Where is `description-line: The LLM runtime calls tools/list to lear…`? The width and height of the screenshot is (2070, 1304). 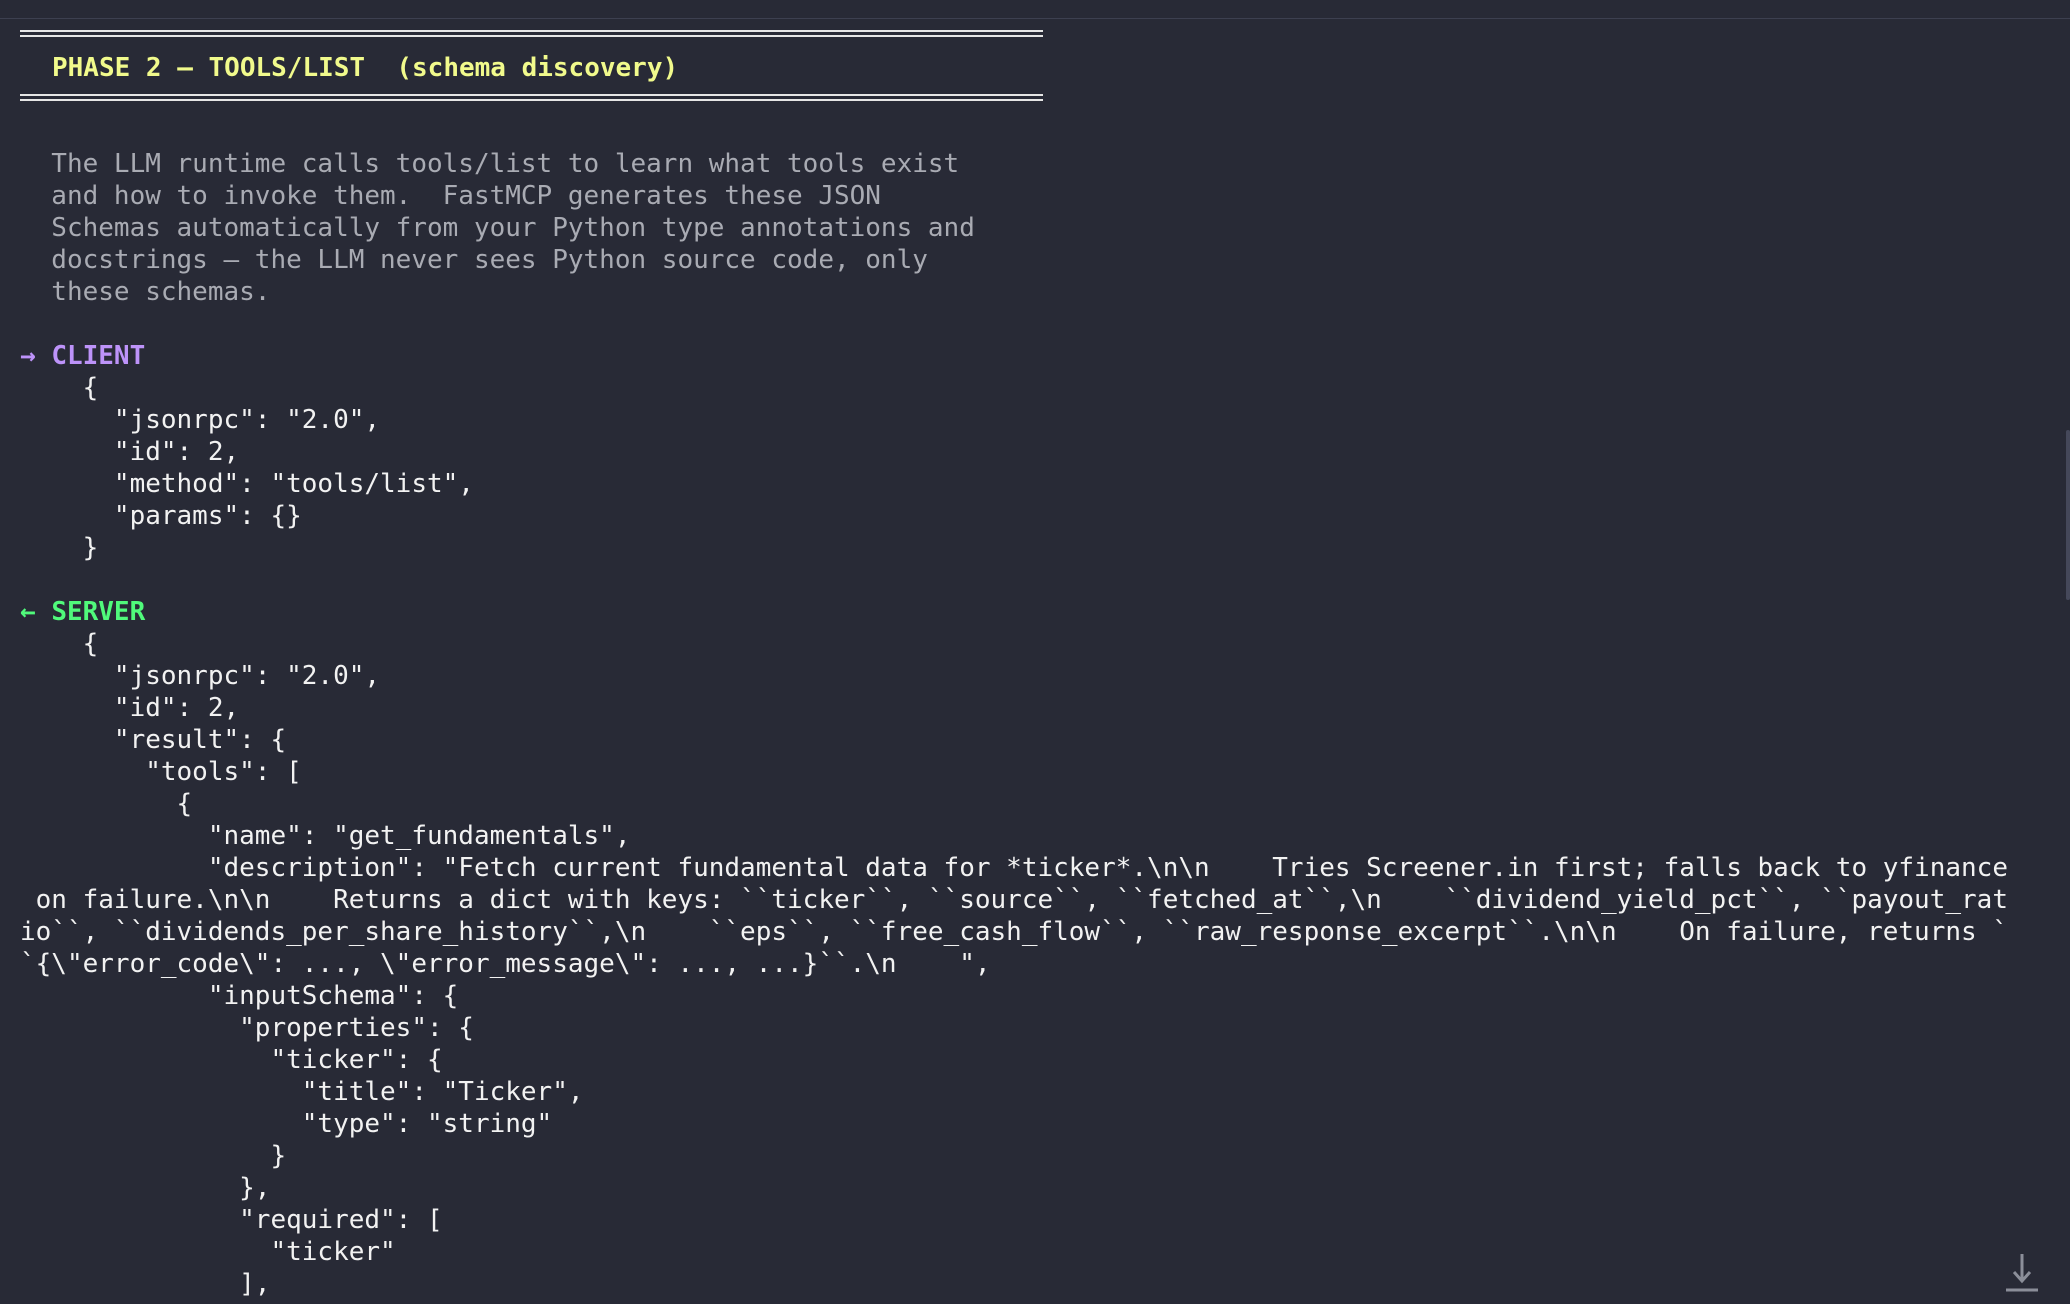
description-line: The LLM runtime calls tools/list to lear… is located at coordinates (490, 164).